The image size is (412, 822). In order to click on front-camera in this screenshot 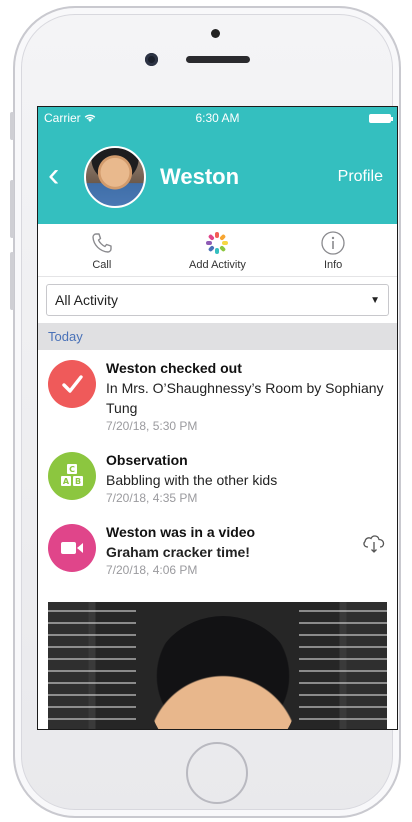, I will do `click(151, 59)`.